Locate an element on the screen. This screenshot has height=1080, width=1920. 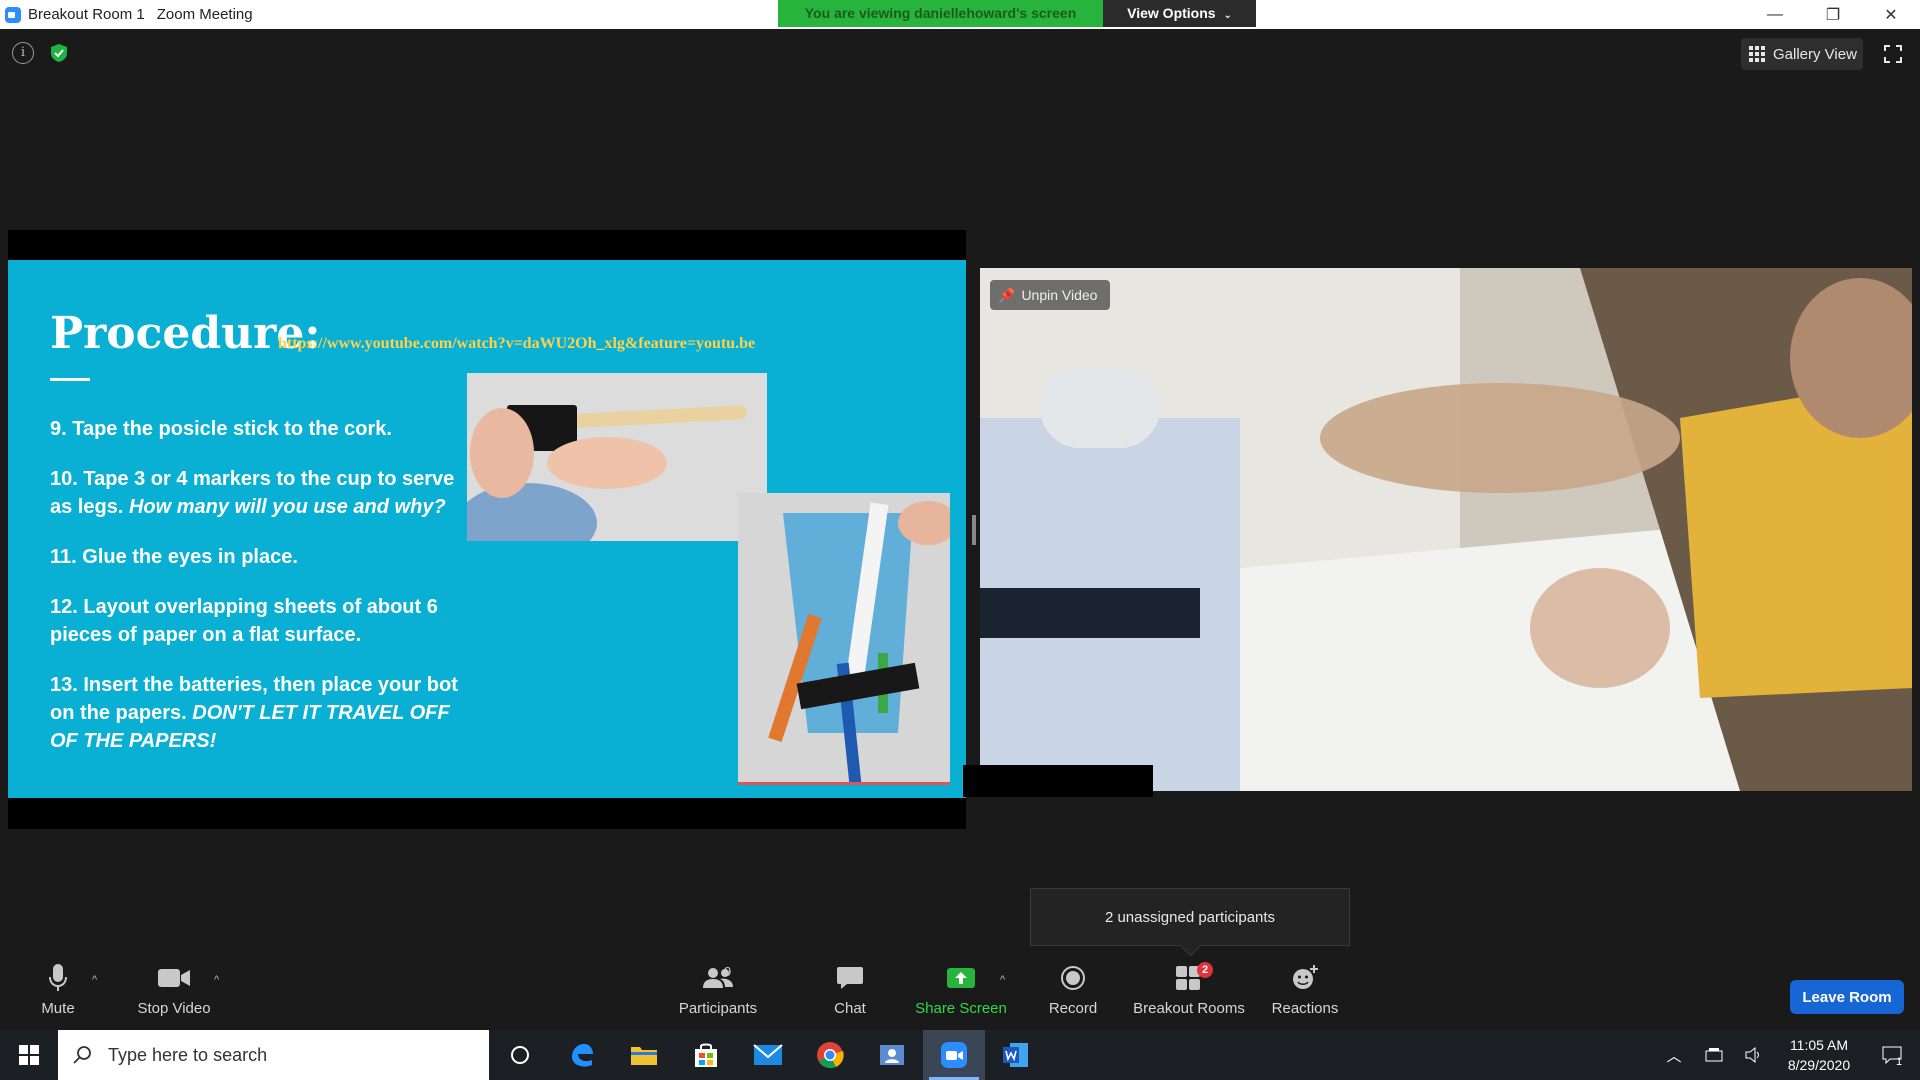
volume-icon is located at coordinates (1754, 1055).